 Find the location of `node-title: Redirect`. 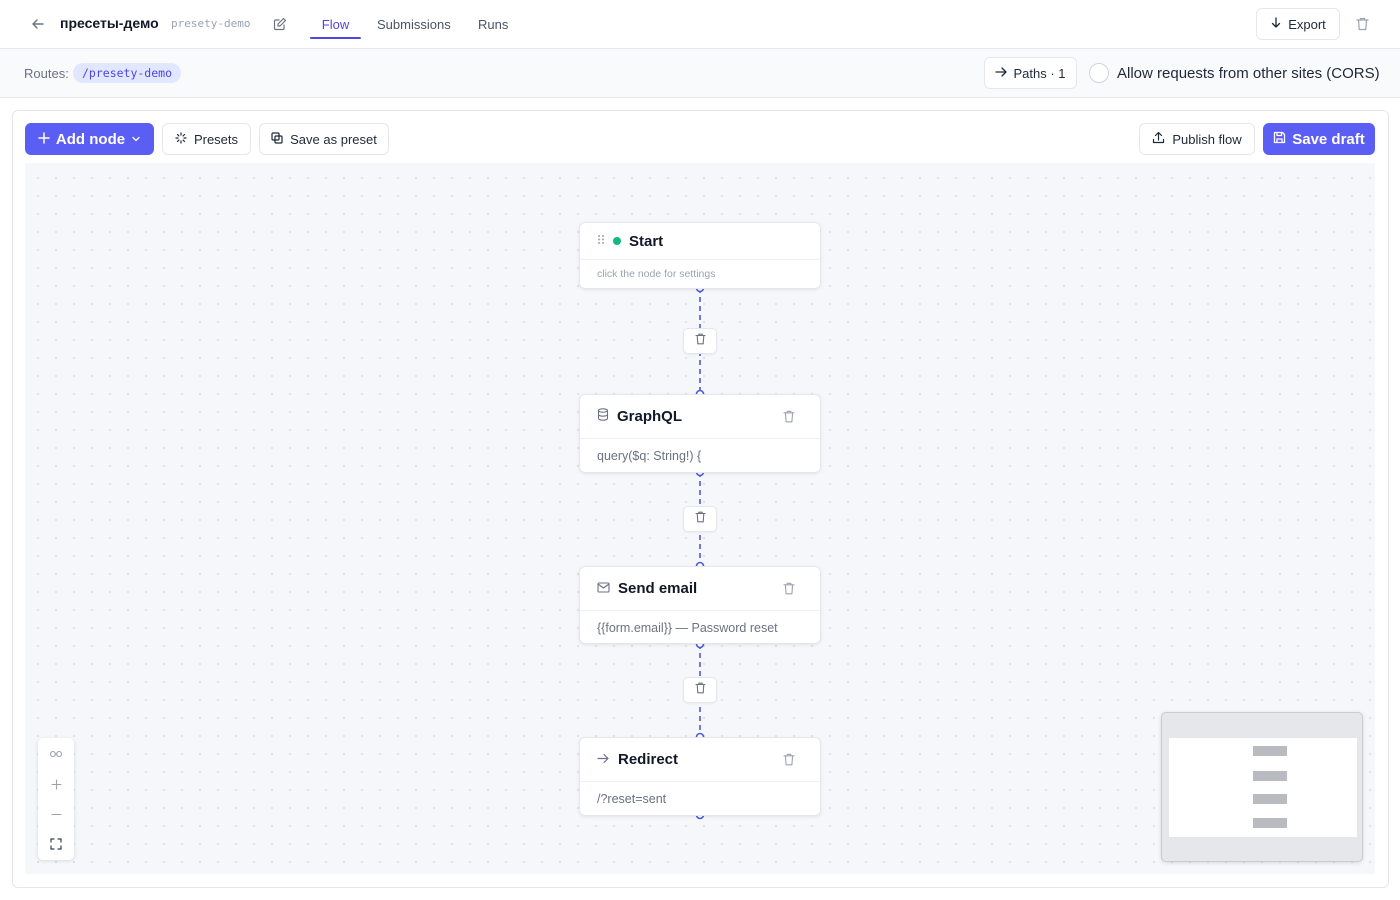

node-title: Redirect is located at coordinates (648, 759).